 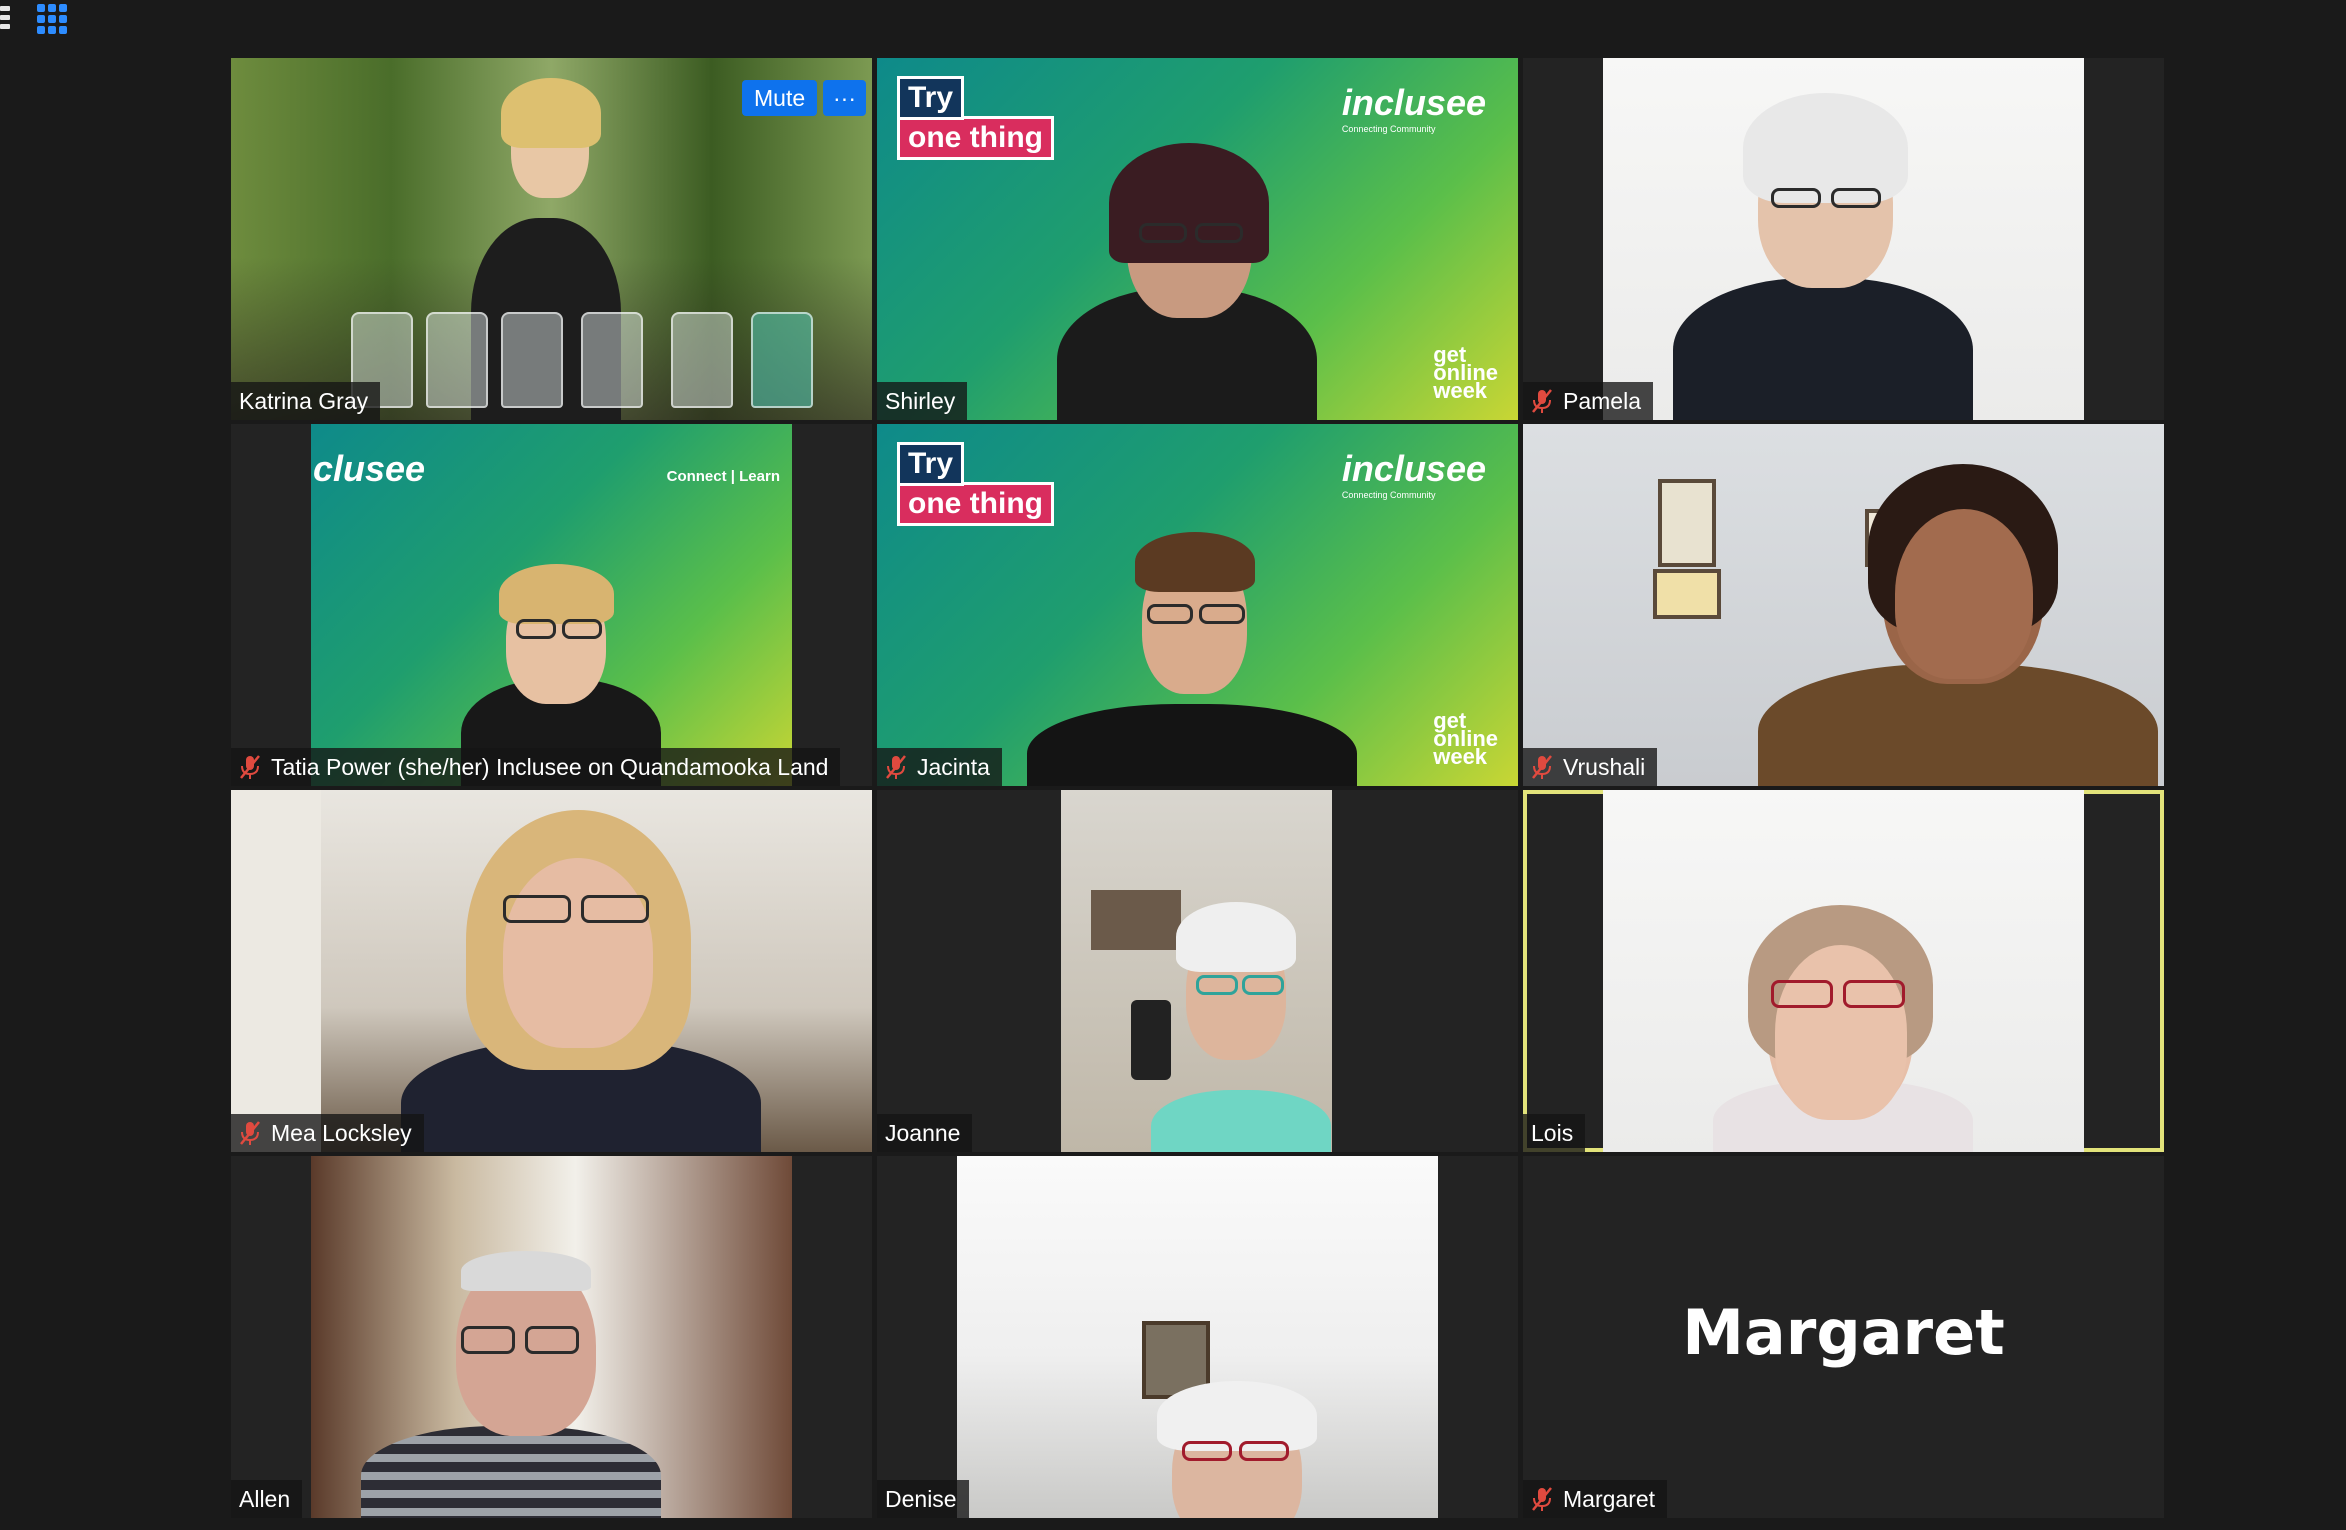 I want to click on participant-name: Shirley, so click(x=920, y=401).